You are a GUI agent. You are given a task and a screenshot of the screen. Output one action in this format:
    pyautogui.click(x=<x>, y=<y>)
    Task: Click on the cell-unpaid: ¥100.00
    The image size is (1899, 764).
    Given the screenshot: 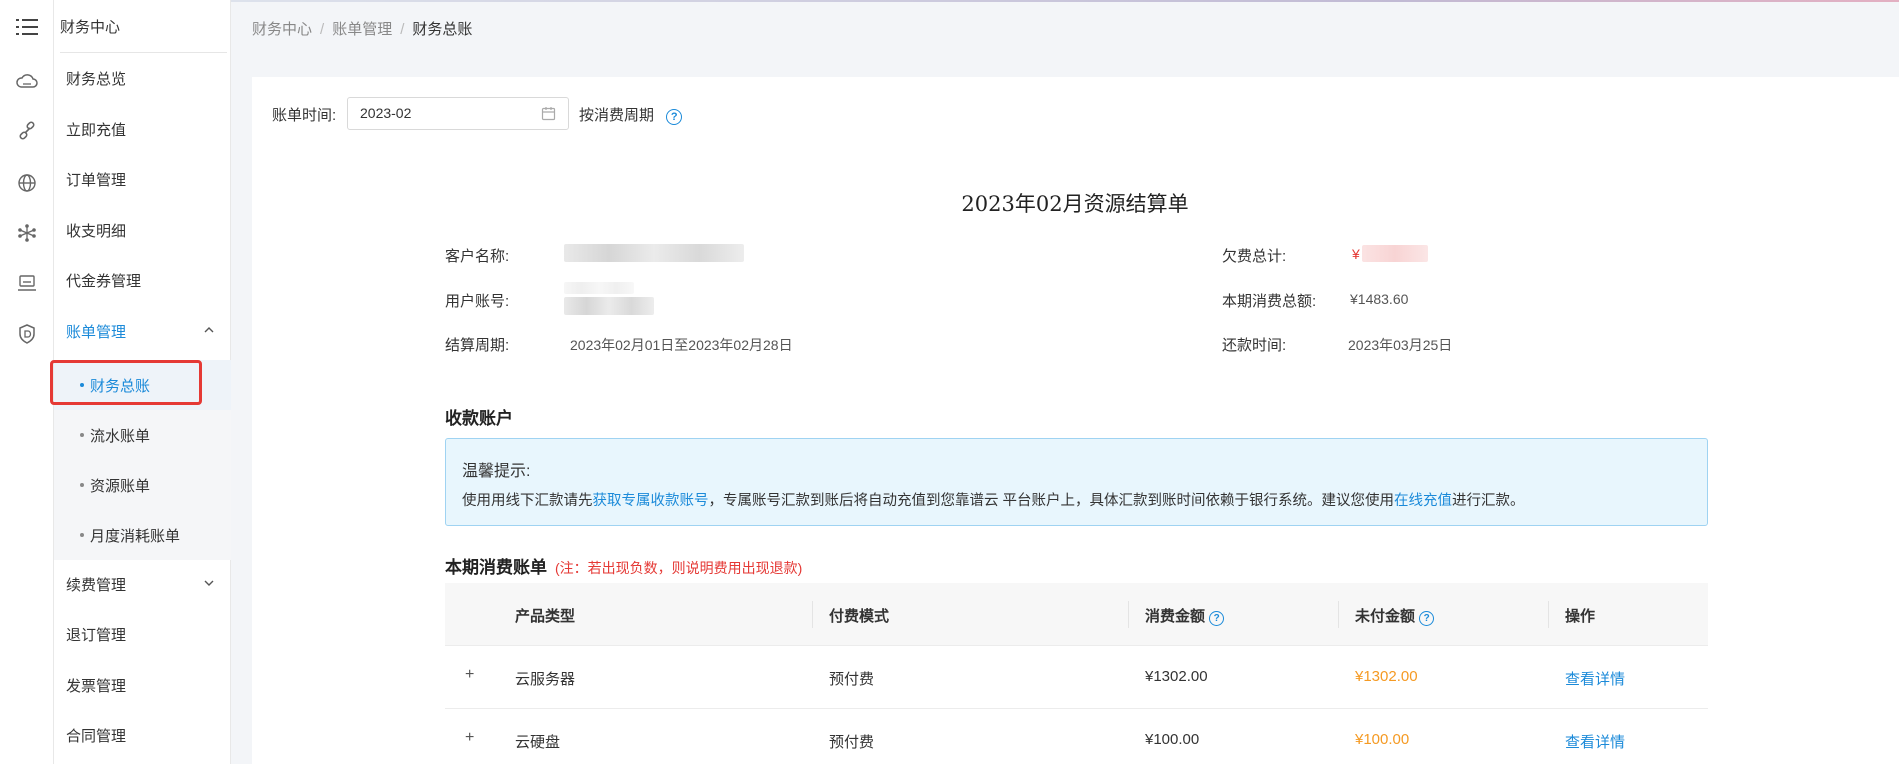 What is the action you would take?
    pyautogui.click(x=1382, y=739)
    